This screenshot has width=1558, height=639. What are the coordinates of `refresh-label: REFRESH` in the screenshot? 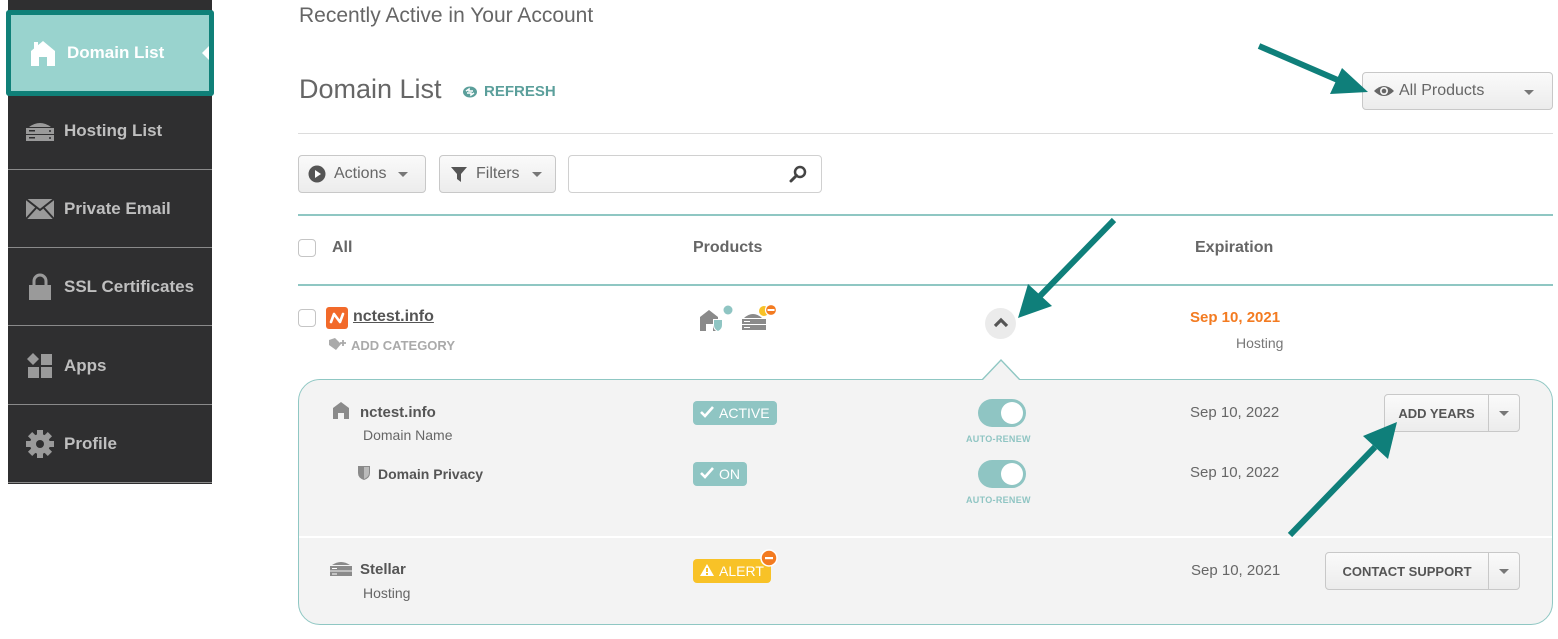 It's located at (520, 91).